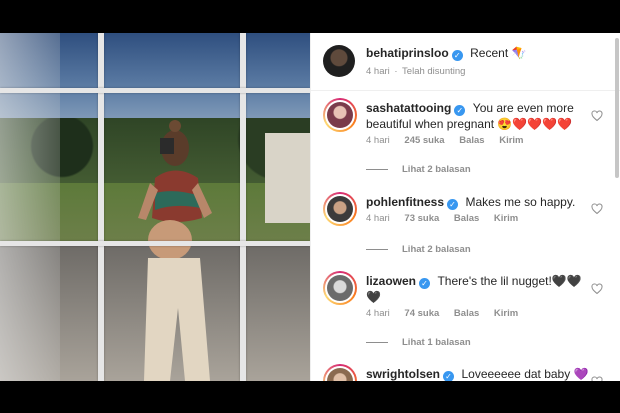  What do you see at coordinates (391, 281) in the screenshot?
I see `comment-username: lizaowen` at bounding box center [391, 281].